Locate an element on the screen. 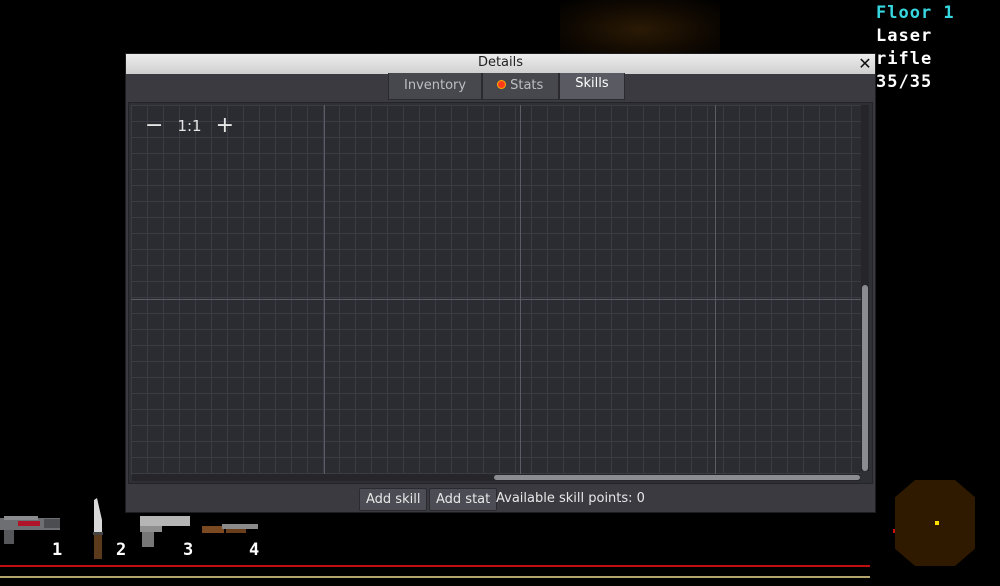  notification-dot-icon is located at coordinates (502, 84).